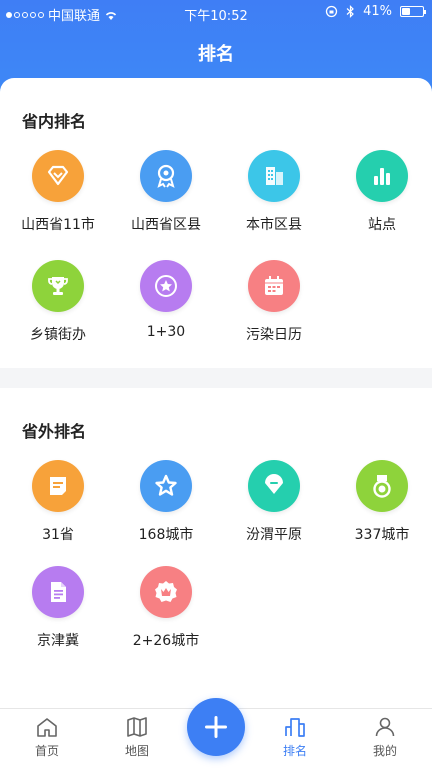 The image size is (432, 768). I want to click on rank-item-shanxi-11-cities: 山西省11市, so click(58, 195).